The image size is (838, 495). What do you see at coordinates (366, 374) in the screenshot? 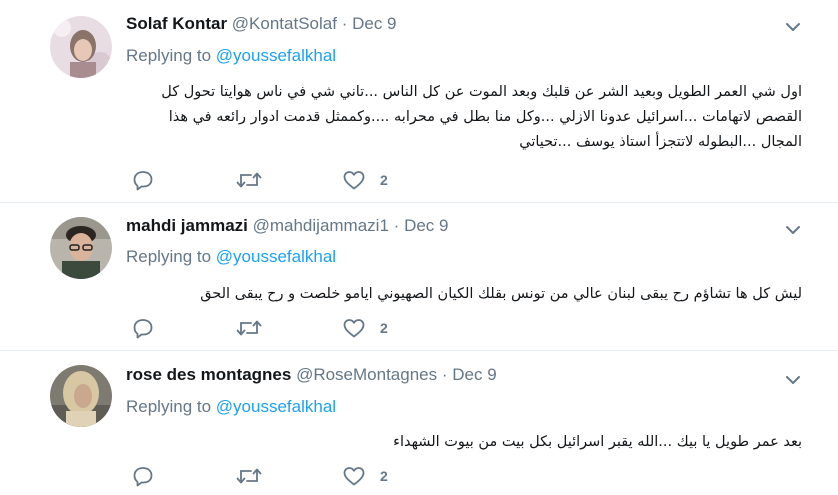
I see `user-handle: @RoseMontagnes` at bounding box center [366, 374].